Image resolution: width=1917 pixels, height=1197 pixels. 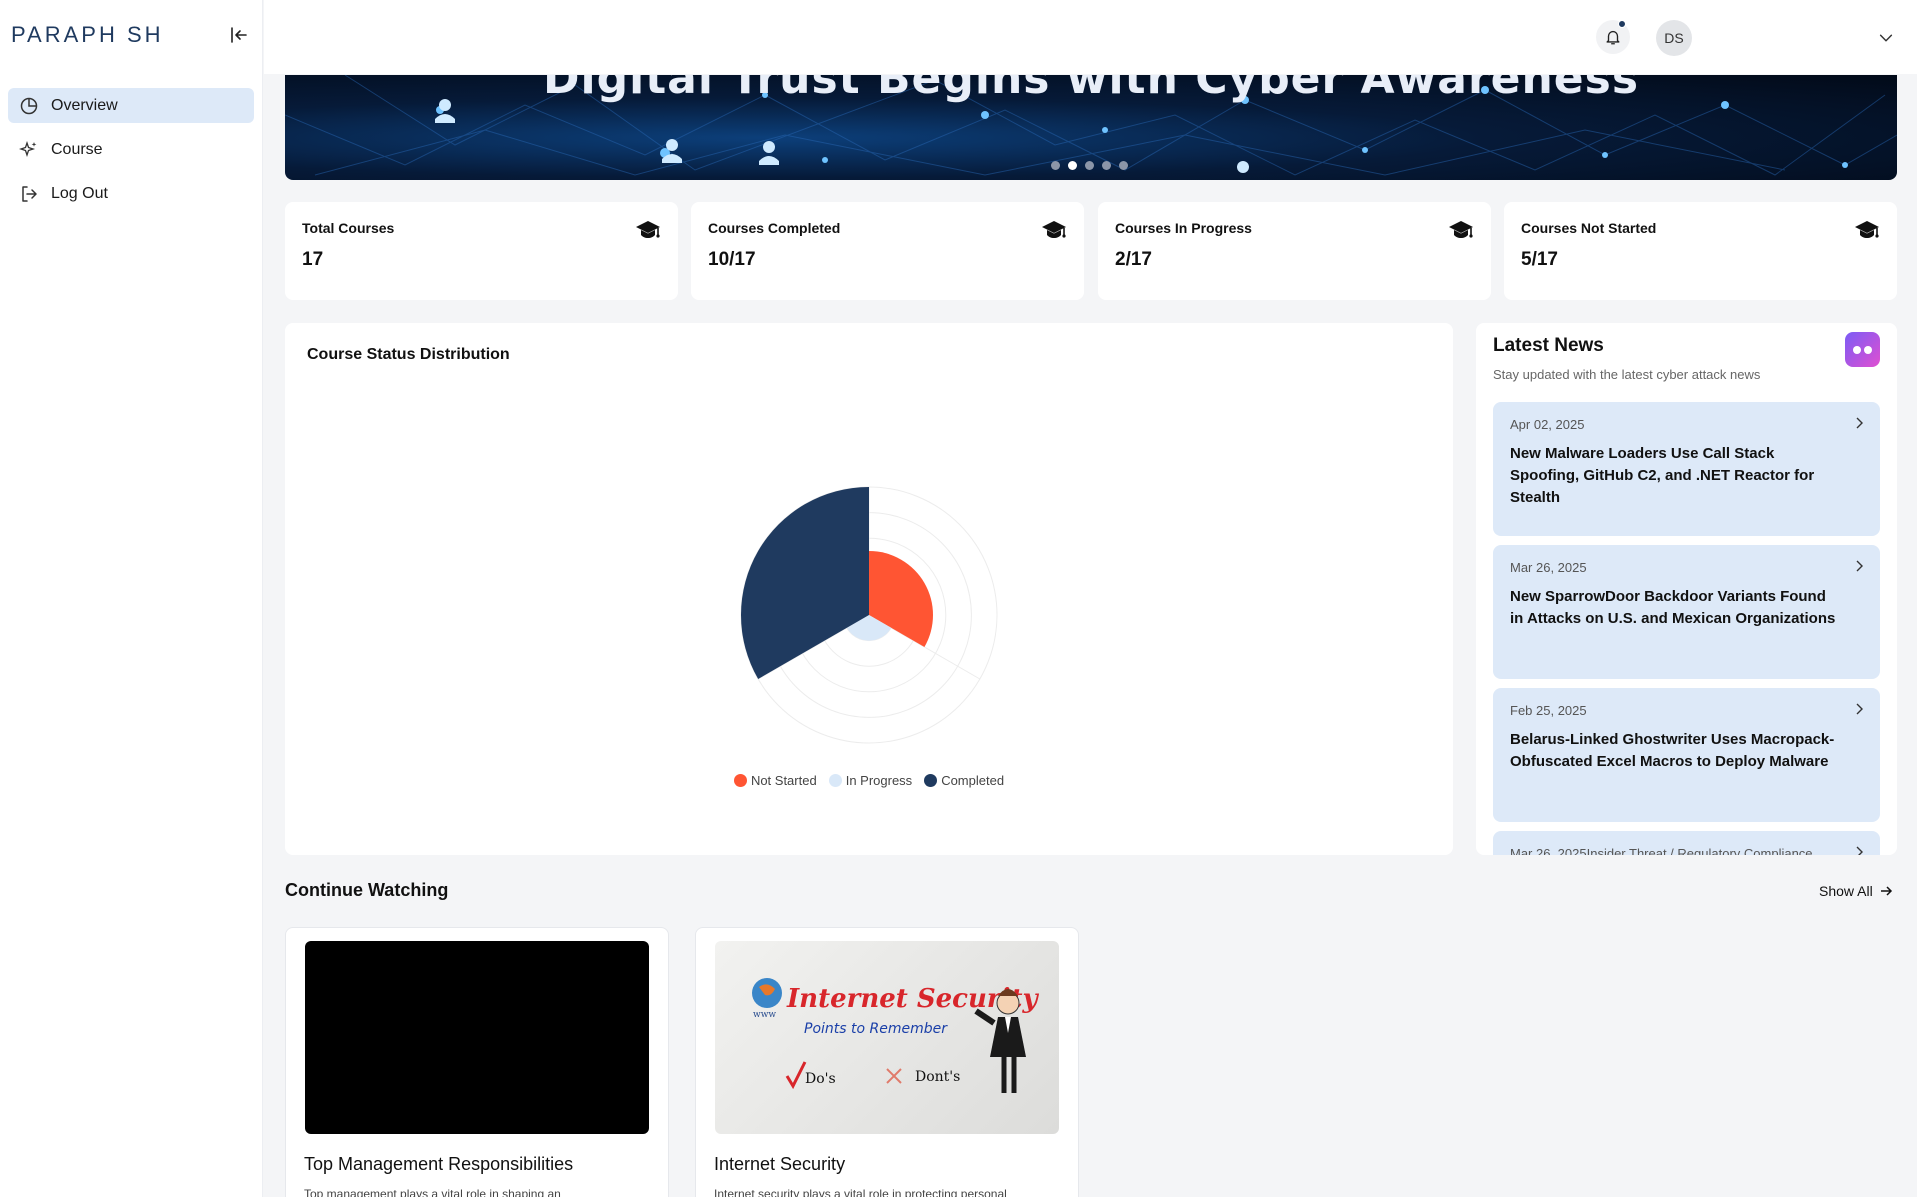 I want to click on sidebar-item-course: Course, so click(x=131, y=149).